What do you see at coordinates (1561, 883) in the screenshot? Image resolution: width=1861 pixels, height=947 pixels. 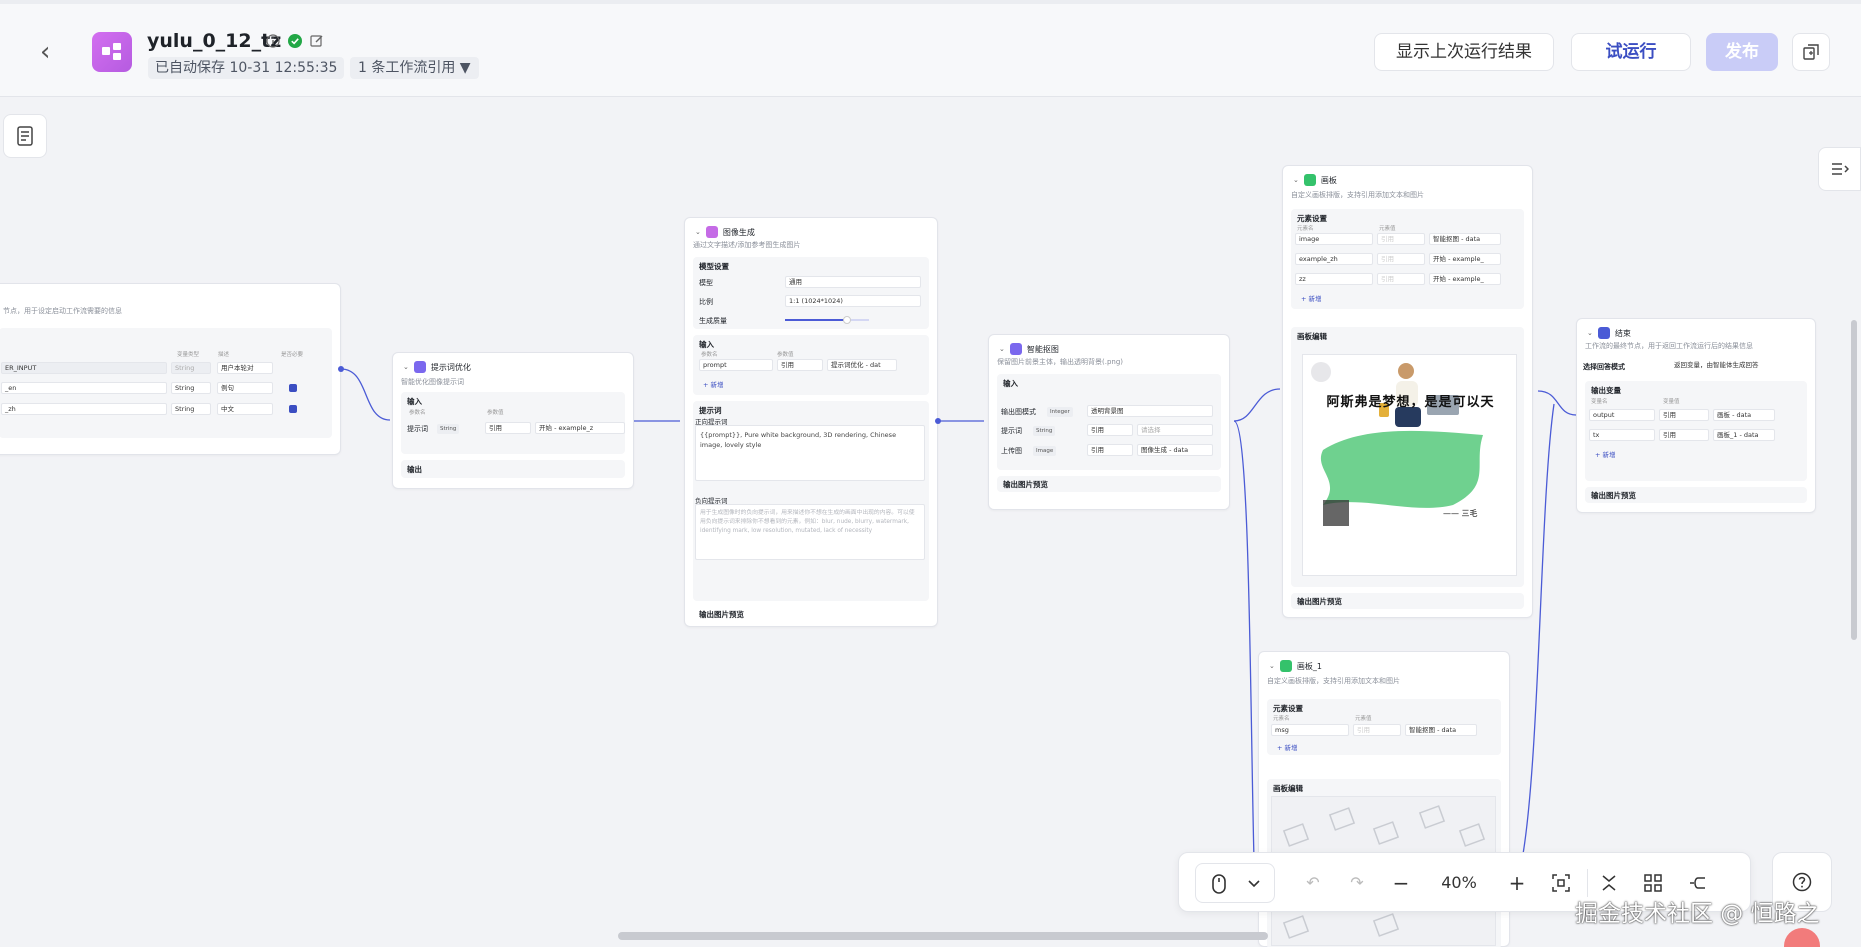 I see `fit-view-icon` at bounding box center [1561, 883].